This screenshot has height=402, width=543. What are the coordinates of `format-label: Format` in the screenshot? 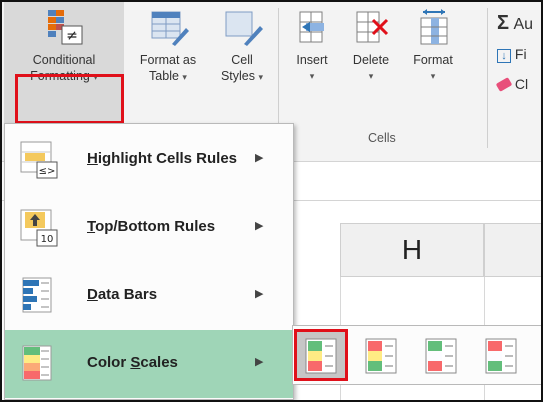 It's located at (433, 60).